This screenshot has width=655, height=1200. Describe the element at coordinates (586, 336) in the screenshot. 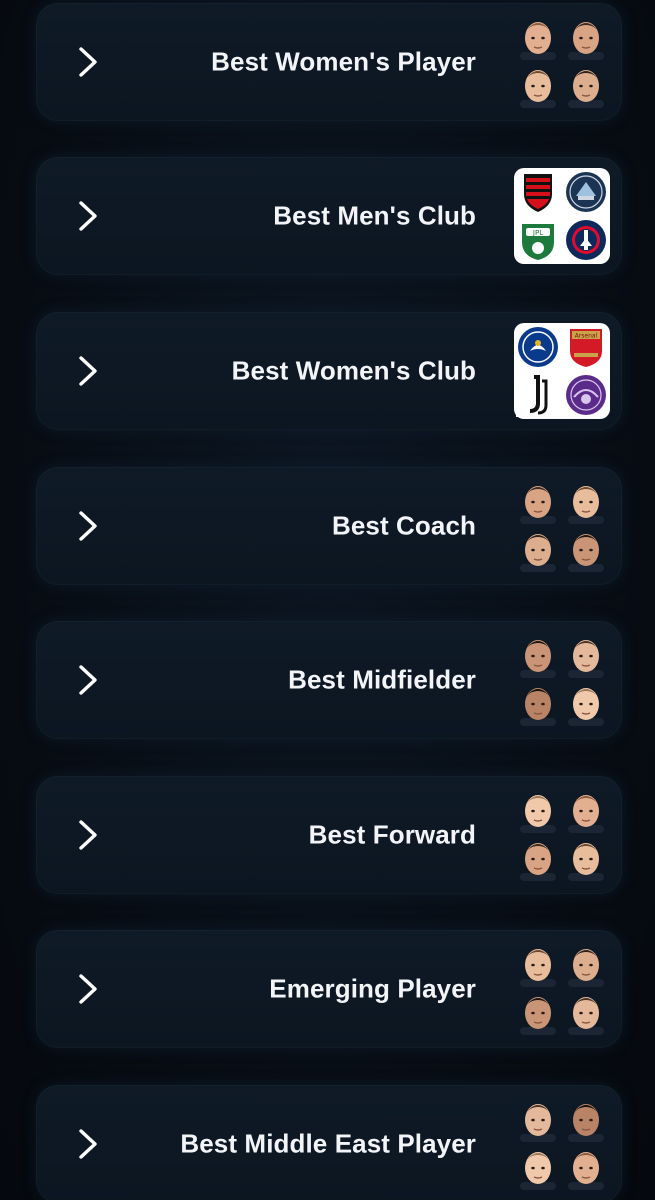

I see `svg-text: Arsenal` at that location.